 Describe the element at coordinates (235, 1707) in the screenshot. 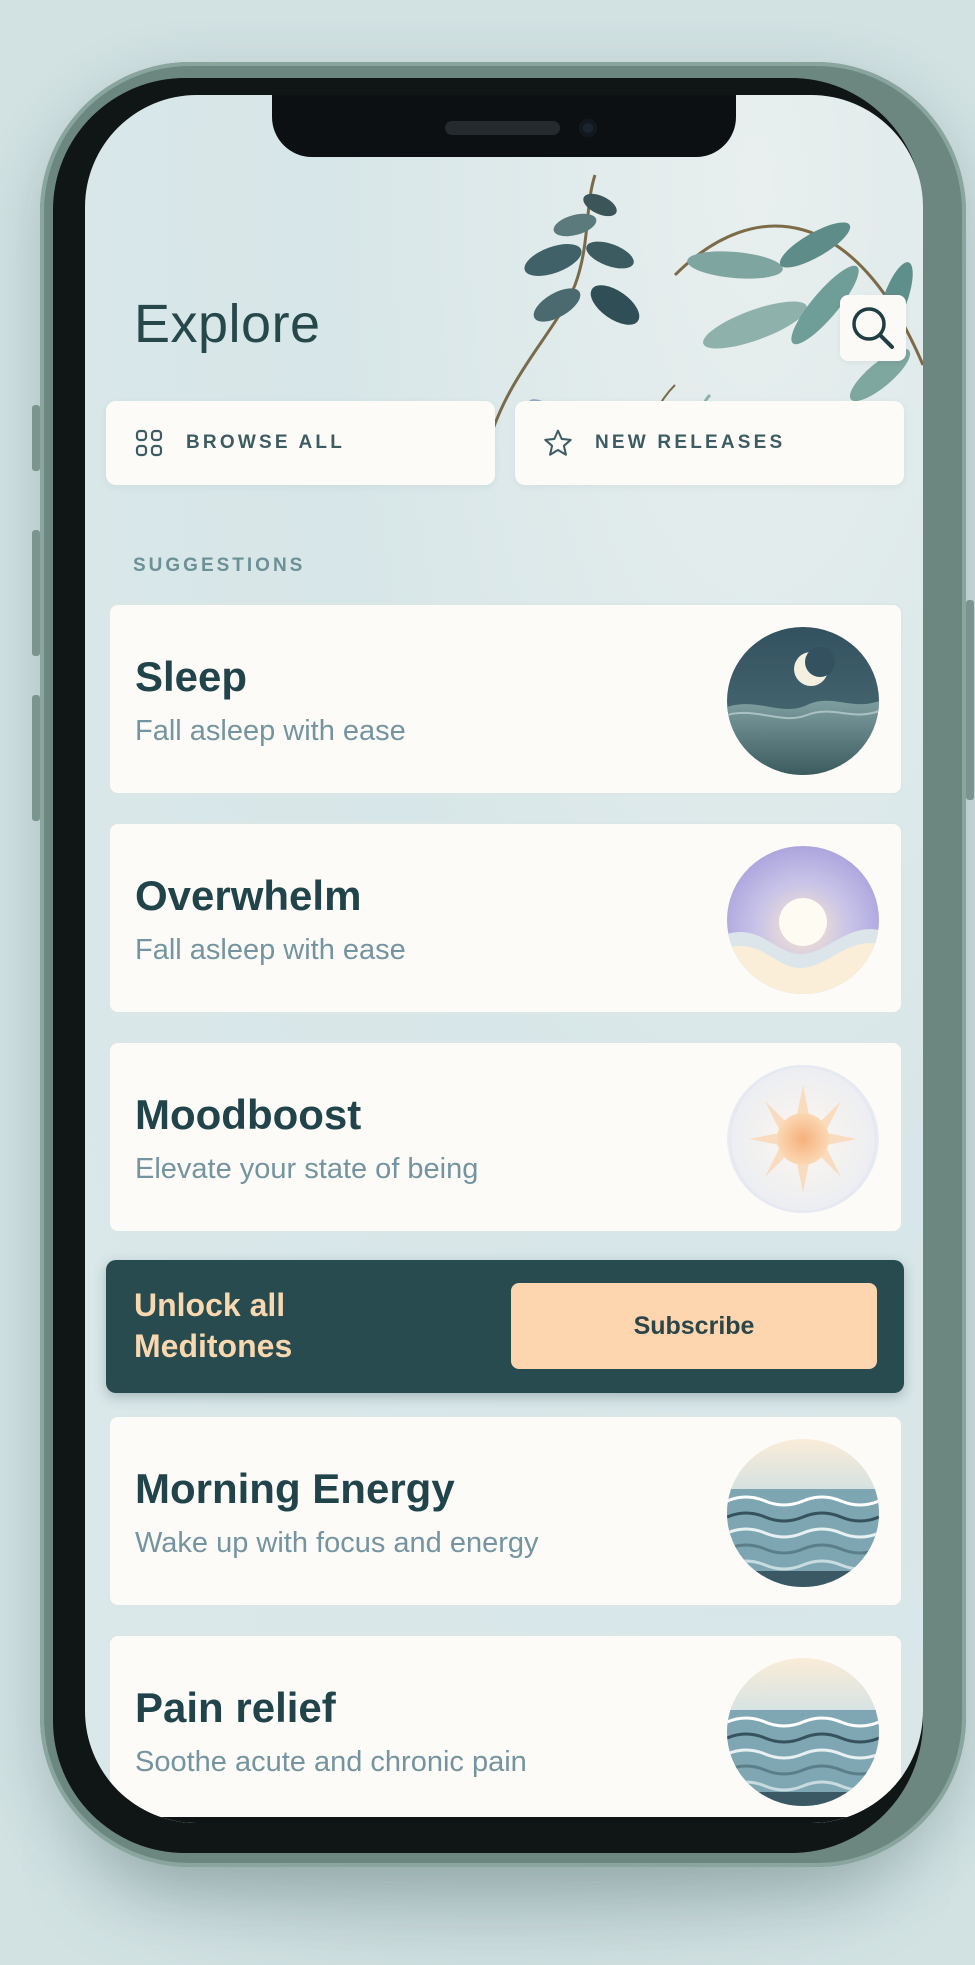

I see `card-title: Pain relief` at that location.